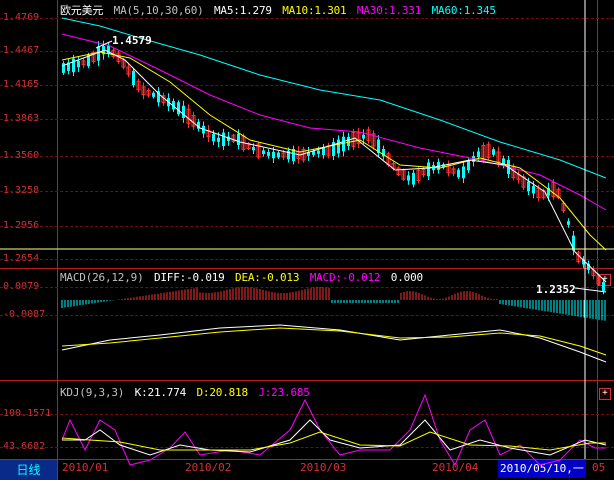  What do you see at coordinates (333, 430) in the screenshot?
I see `kdj-j-line` at bounding box center [333, 430].